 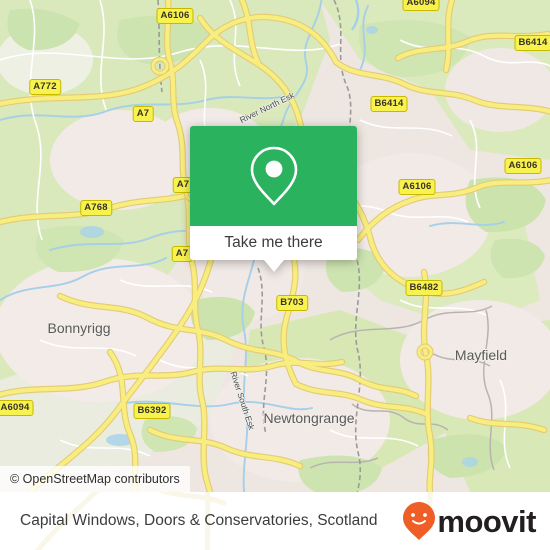 I want to click on location-popup: Take me there, so click(x=273, y=199).